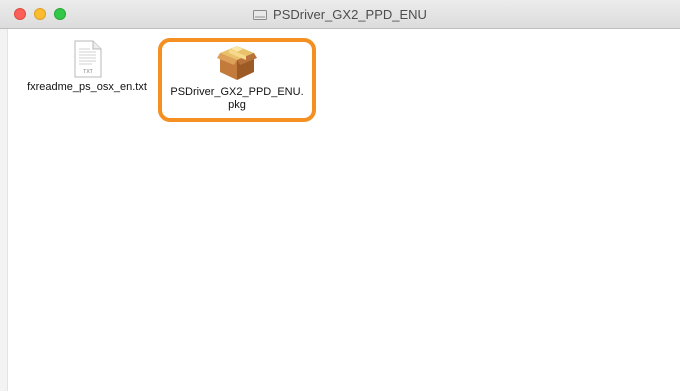  What do you see at coordinates (237, 98) in the screenshot?
I see `file-name-package: PSDriver_GX2_PPD_ENU.pkg` at bounding box center [237, 98].